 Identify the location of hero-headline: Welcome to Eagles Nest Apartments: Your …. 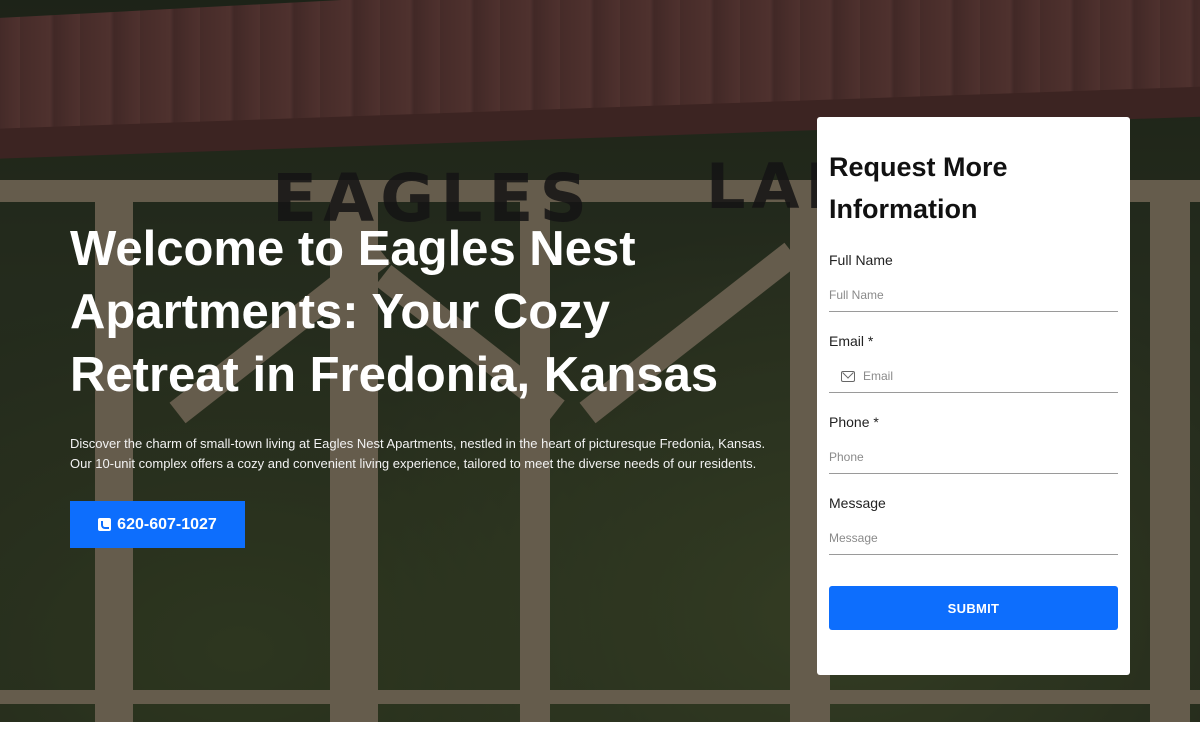
(394, 312).